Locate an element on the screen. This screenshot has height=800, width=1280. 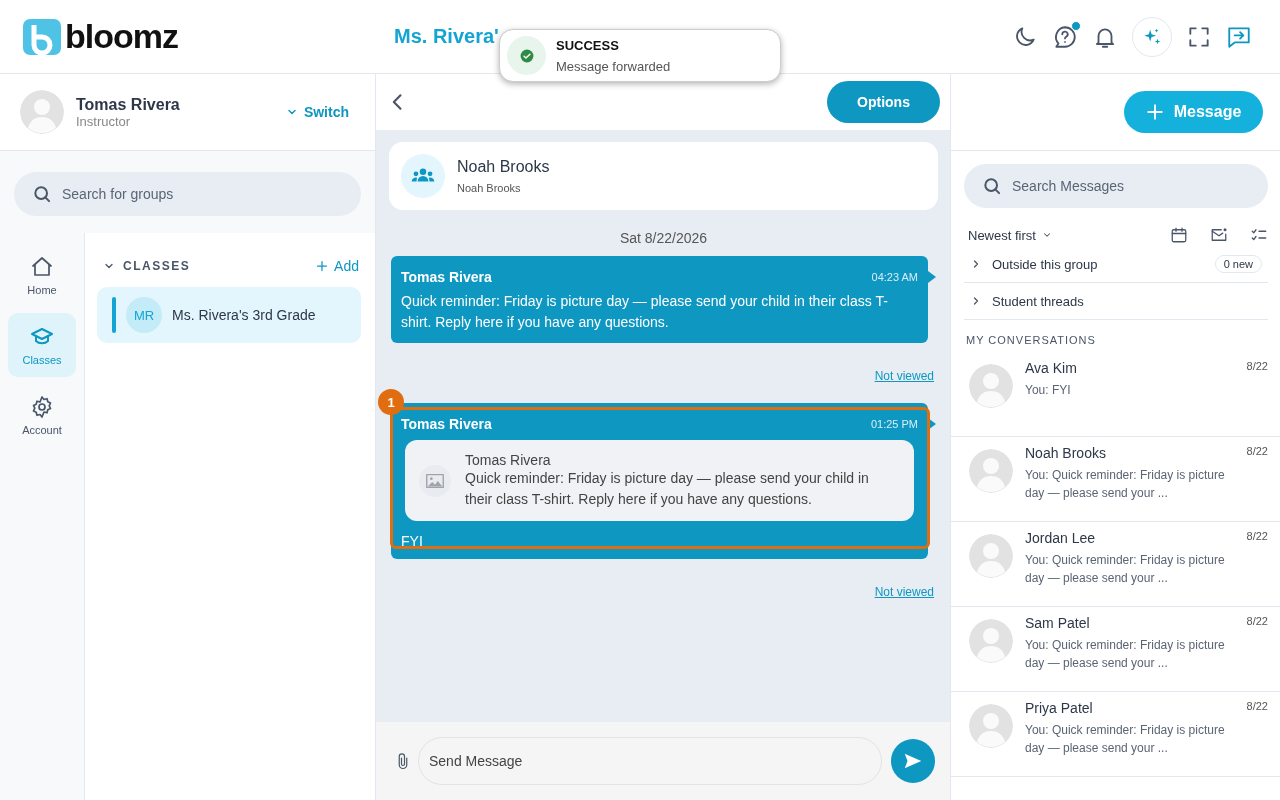
nav-item: Home is located at coordinates (42, 275).